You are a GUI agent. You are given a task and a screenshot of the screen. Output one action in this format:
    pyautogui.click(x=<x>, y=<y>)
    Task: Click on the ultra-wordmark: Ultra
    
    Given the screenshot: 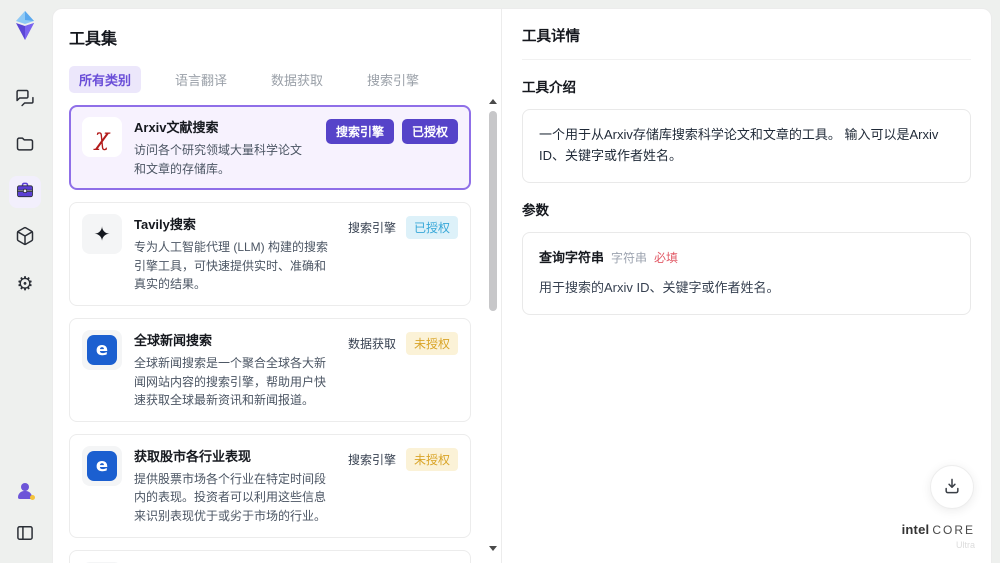 What is the action you would take?
    pyautogui.click(x=965, y=545)
    